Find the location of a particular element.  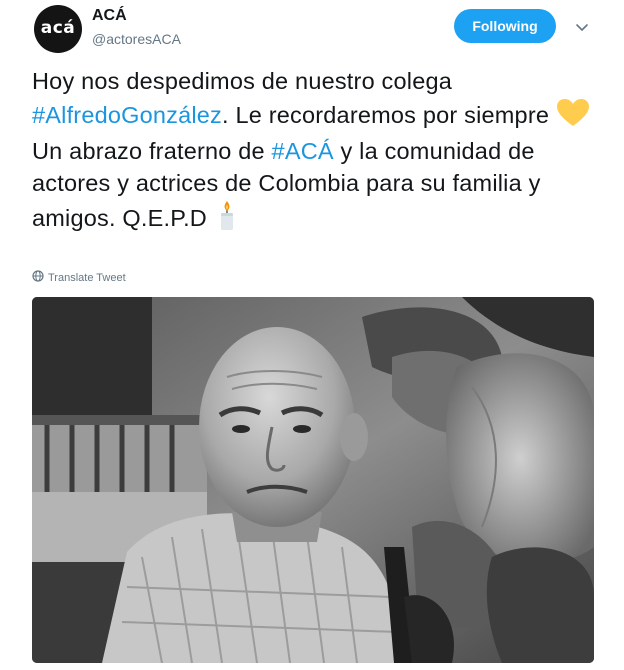

hashtag-link-aca: #ACÁ is located at coordinates (303, 151).